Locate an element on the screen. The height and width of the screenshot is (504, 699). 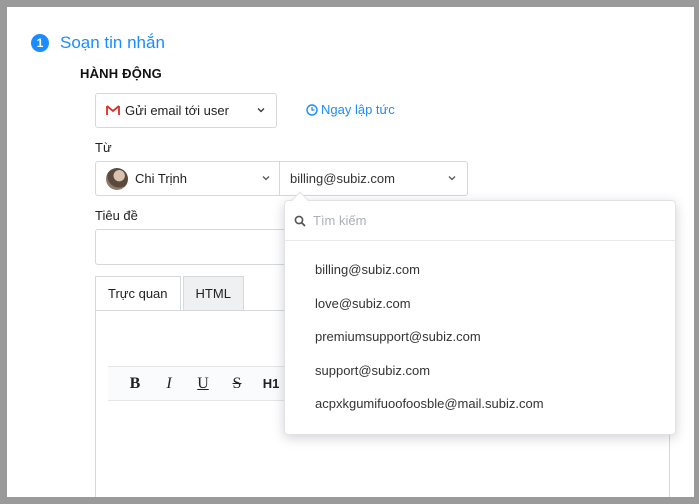
from-agent-name: Chi Trịnh is located at coordinates (161, 178).